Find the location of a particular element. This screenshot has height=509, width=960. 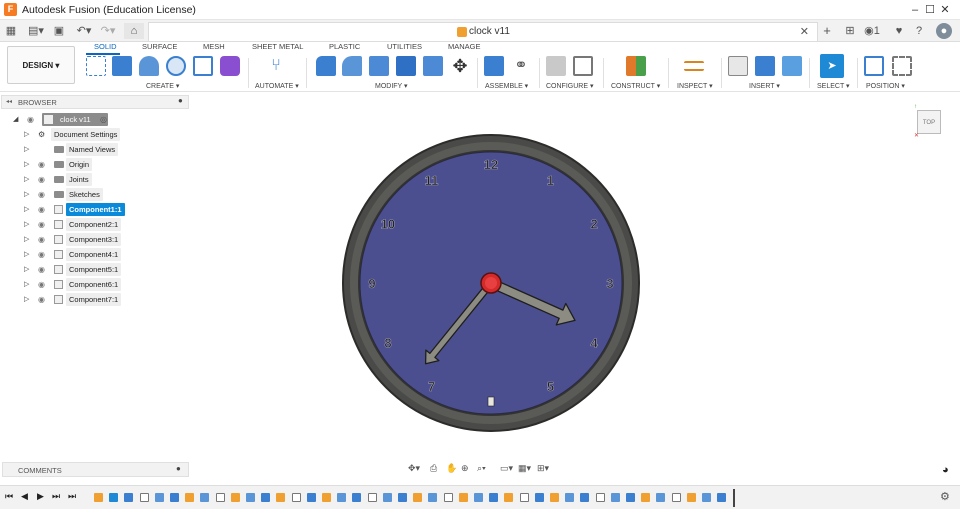

automate-icon: ⑂ is located at coordinates (276, 66).